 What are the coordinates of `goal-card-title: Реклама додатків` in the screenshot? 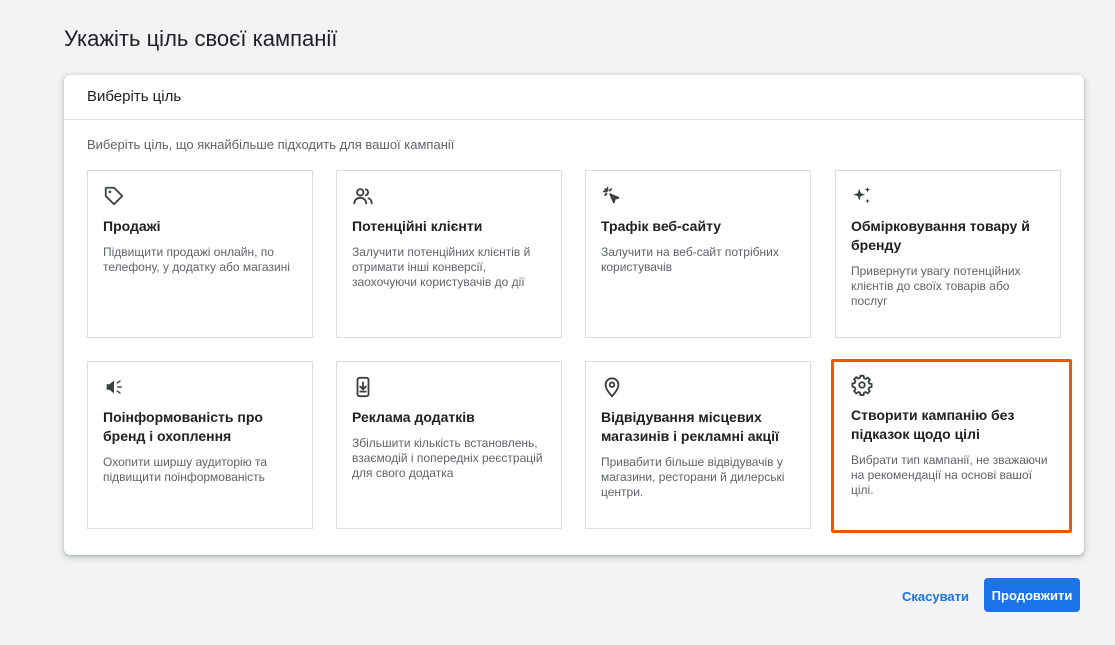 It's located at (413, 417).